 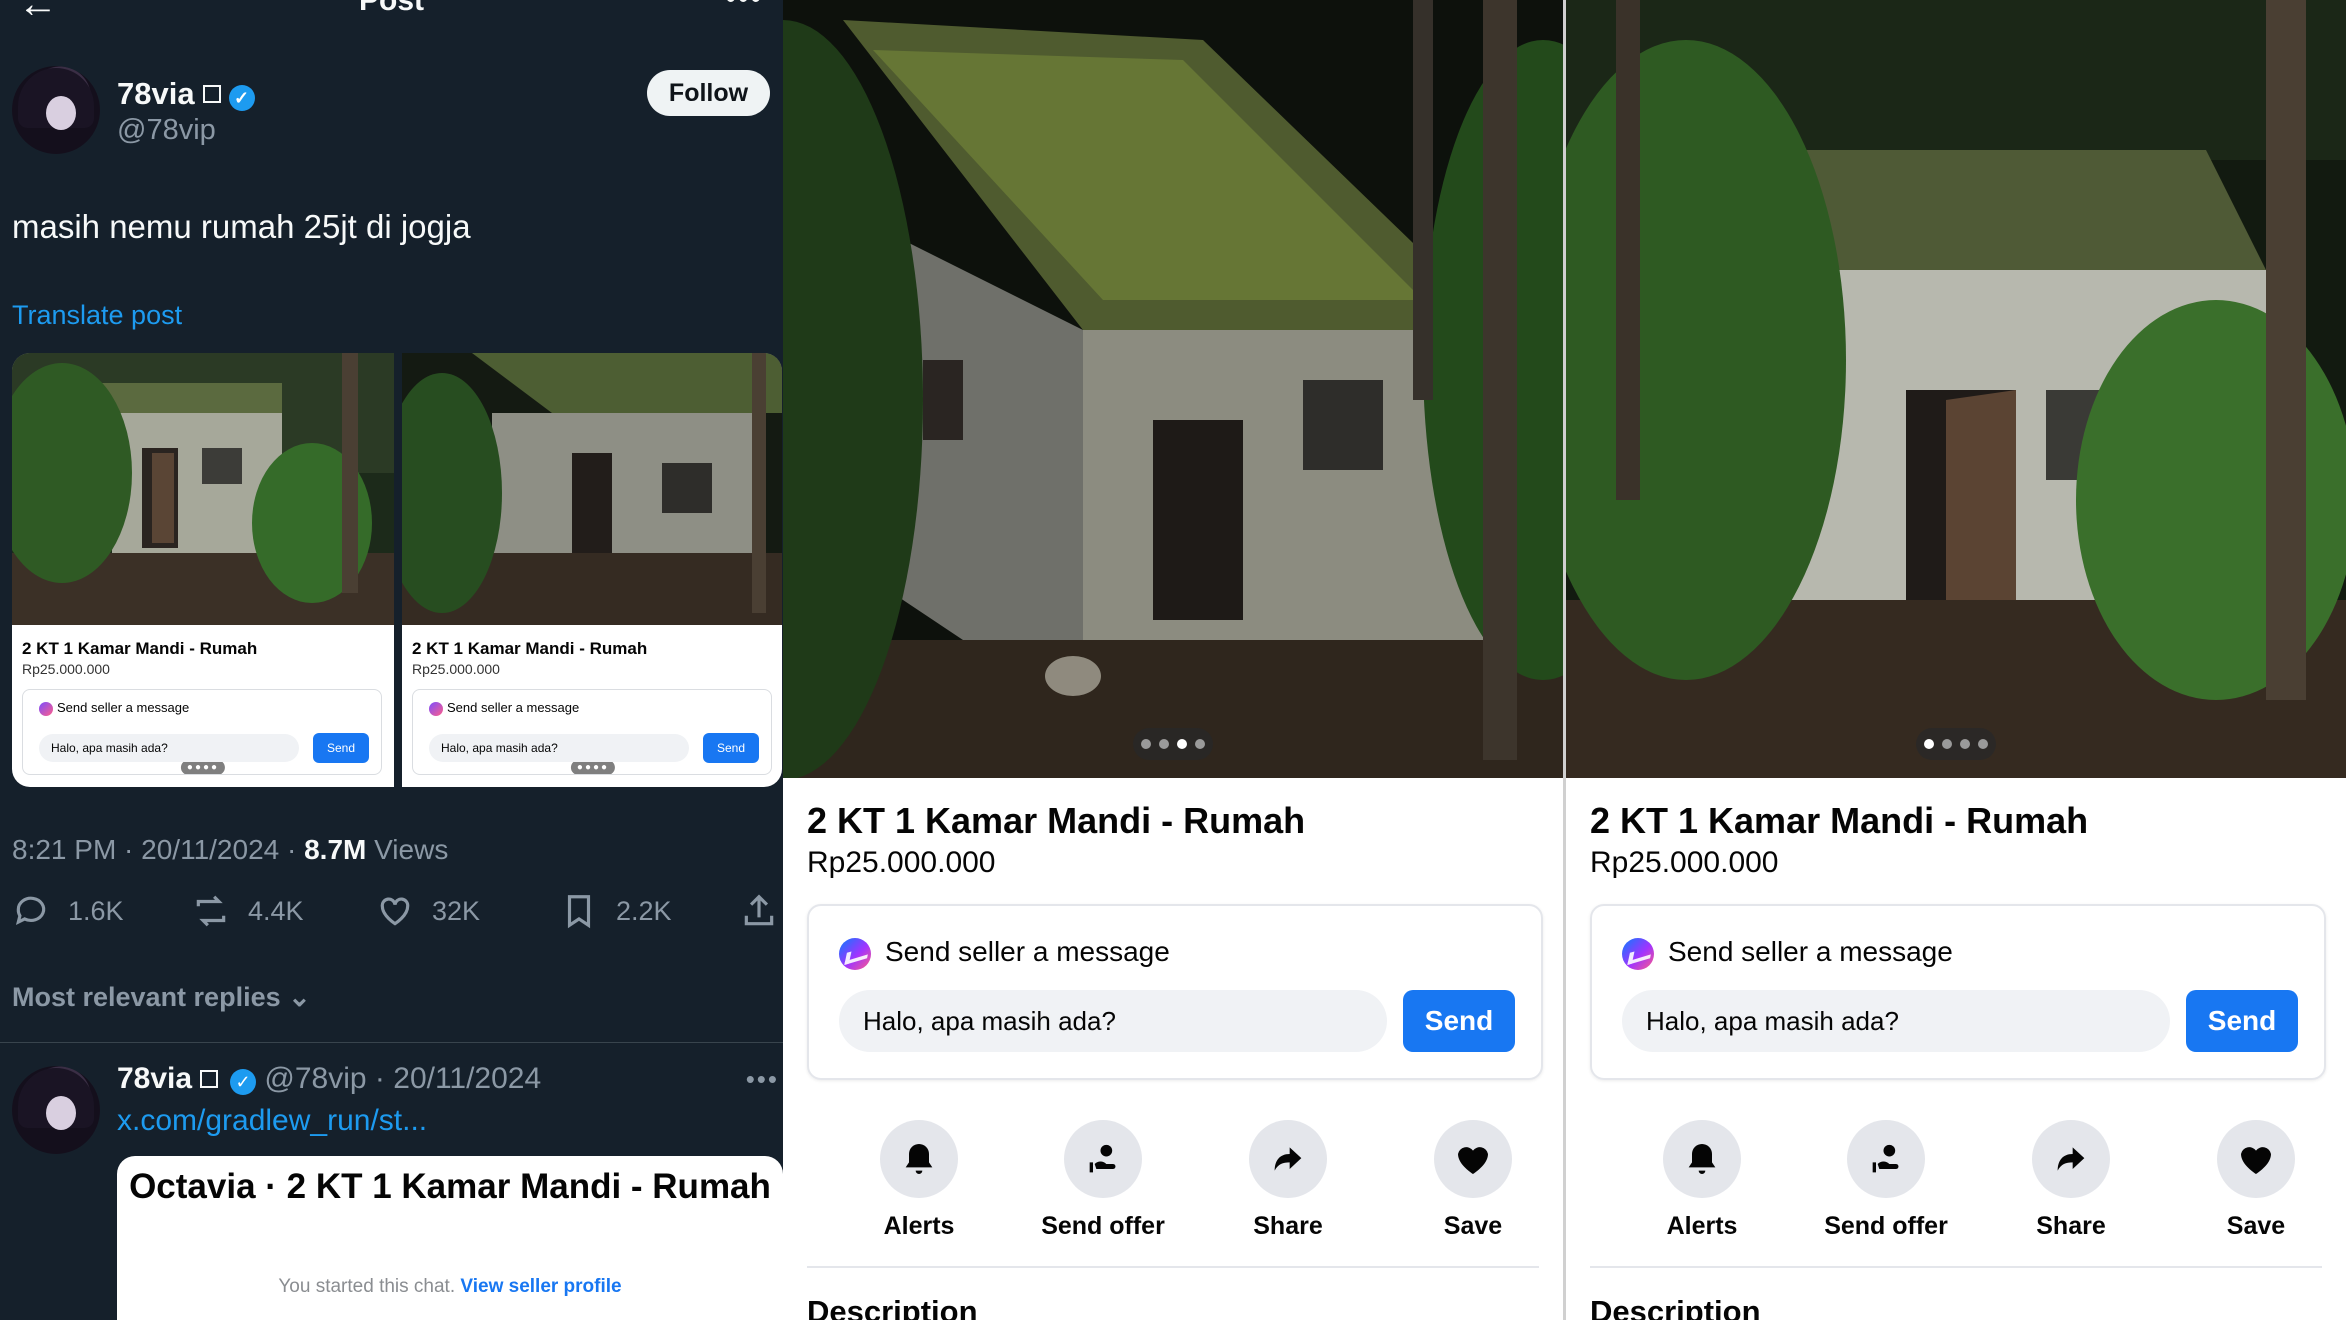 I want to click on reply-more-icon: •••, so click(x=762, y=1079).